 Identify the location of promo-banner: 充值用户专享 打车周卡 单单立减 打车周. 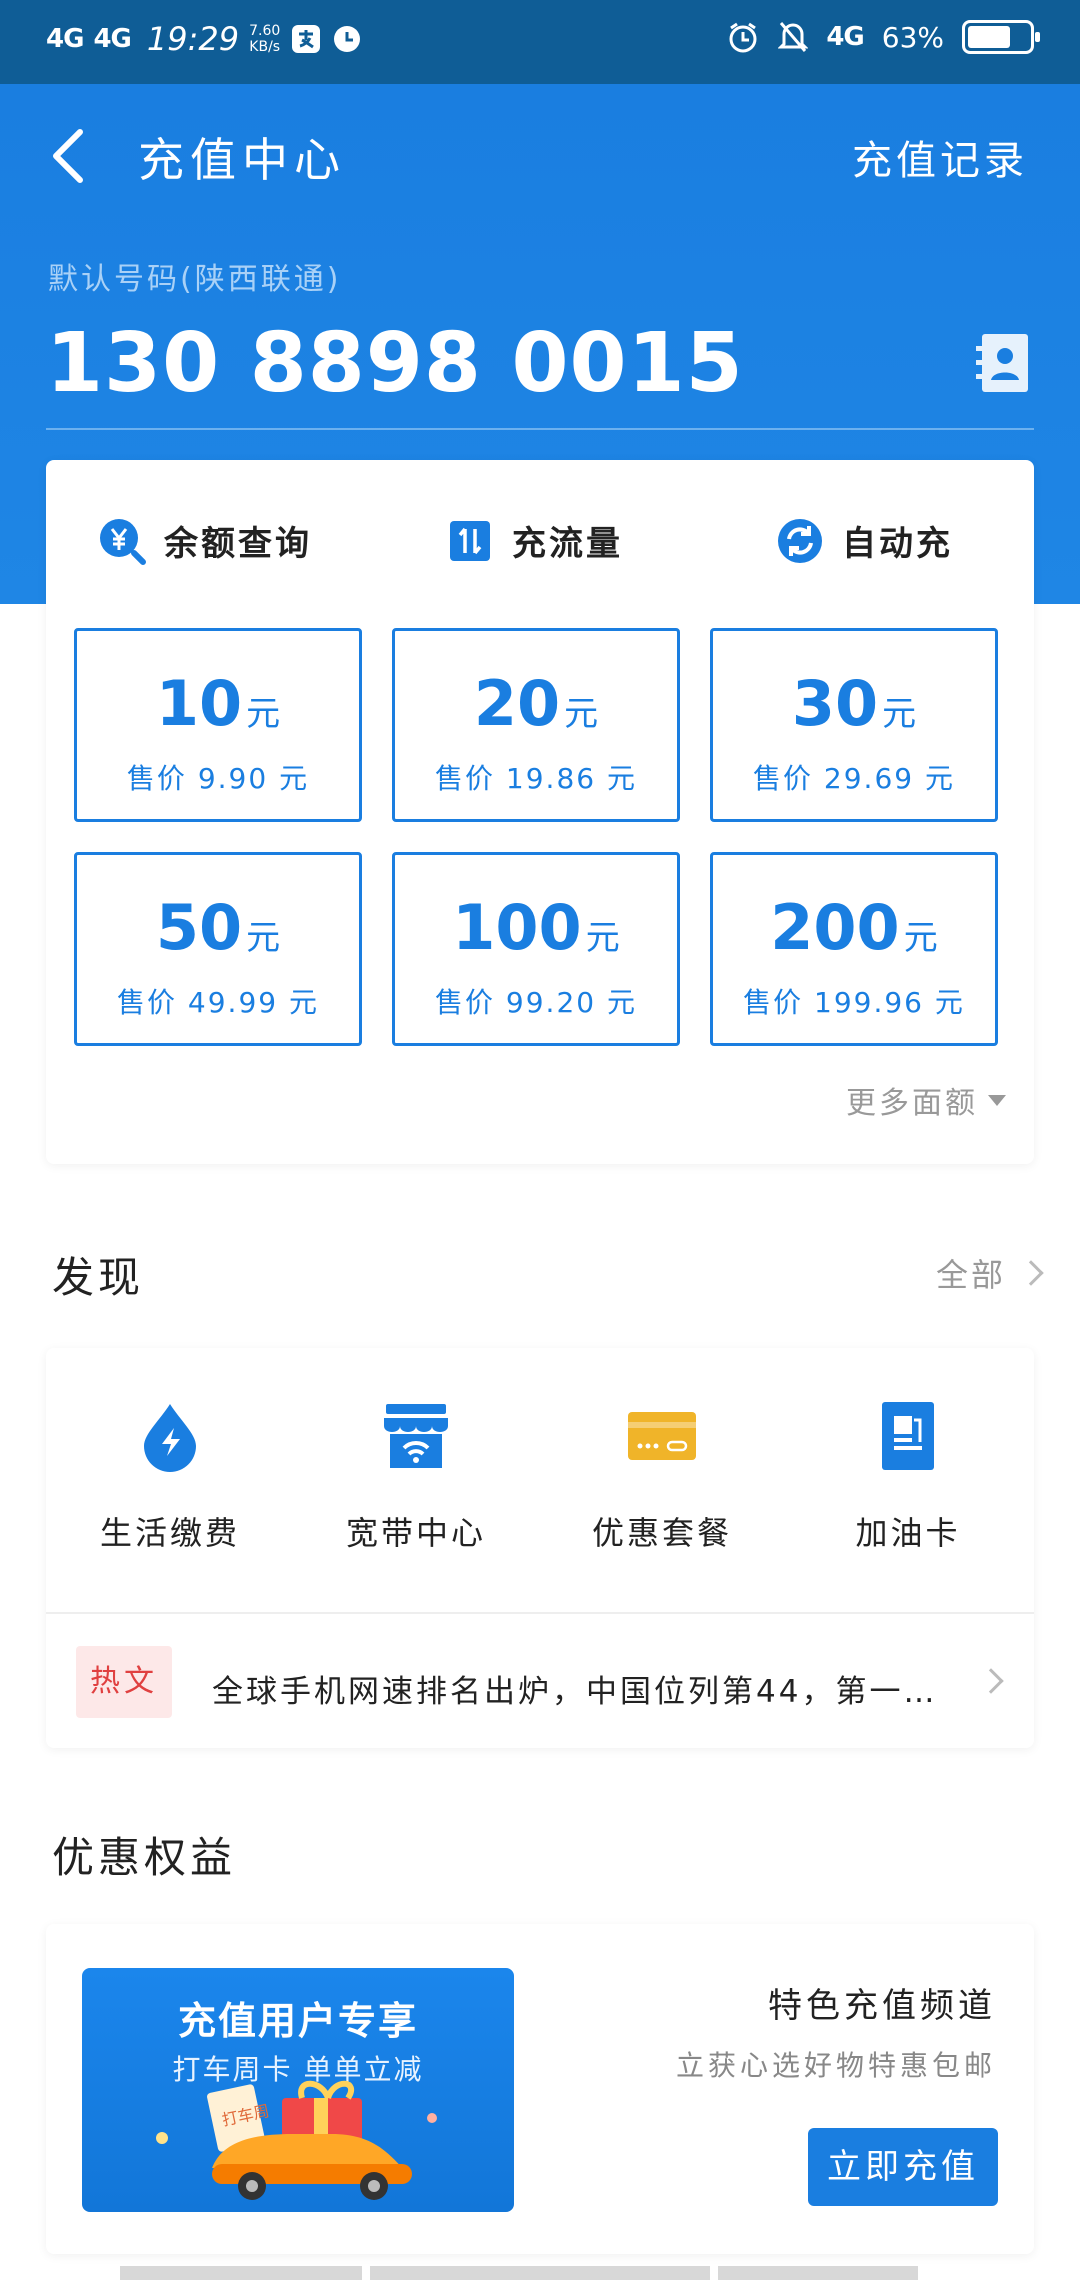
(298, 2090).